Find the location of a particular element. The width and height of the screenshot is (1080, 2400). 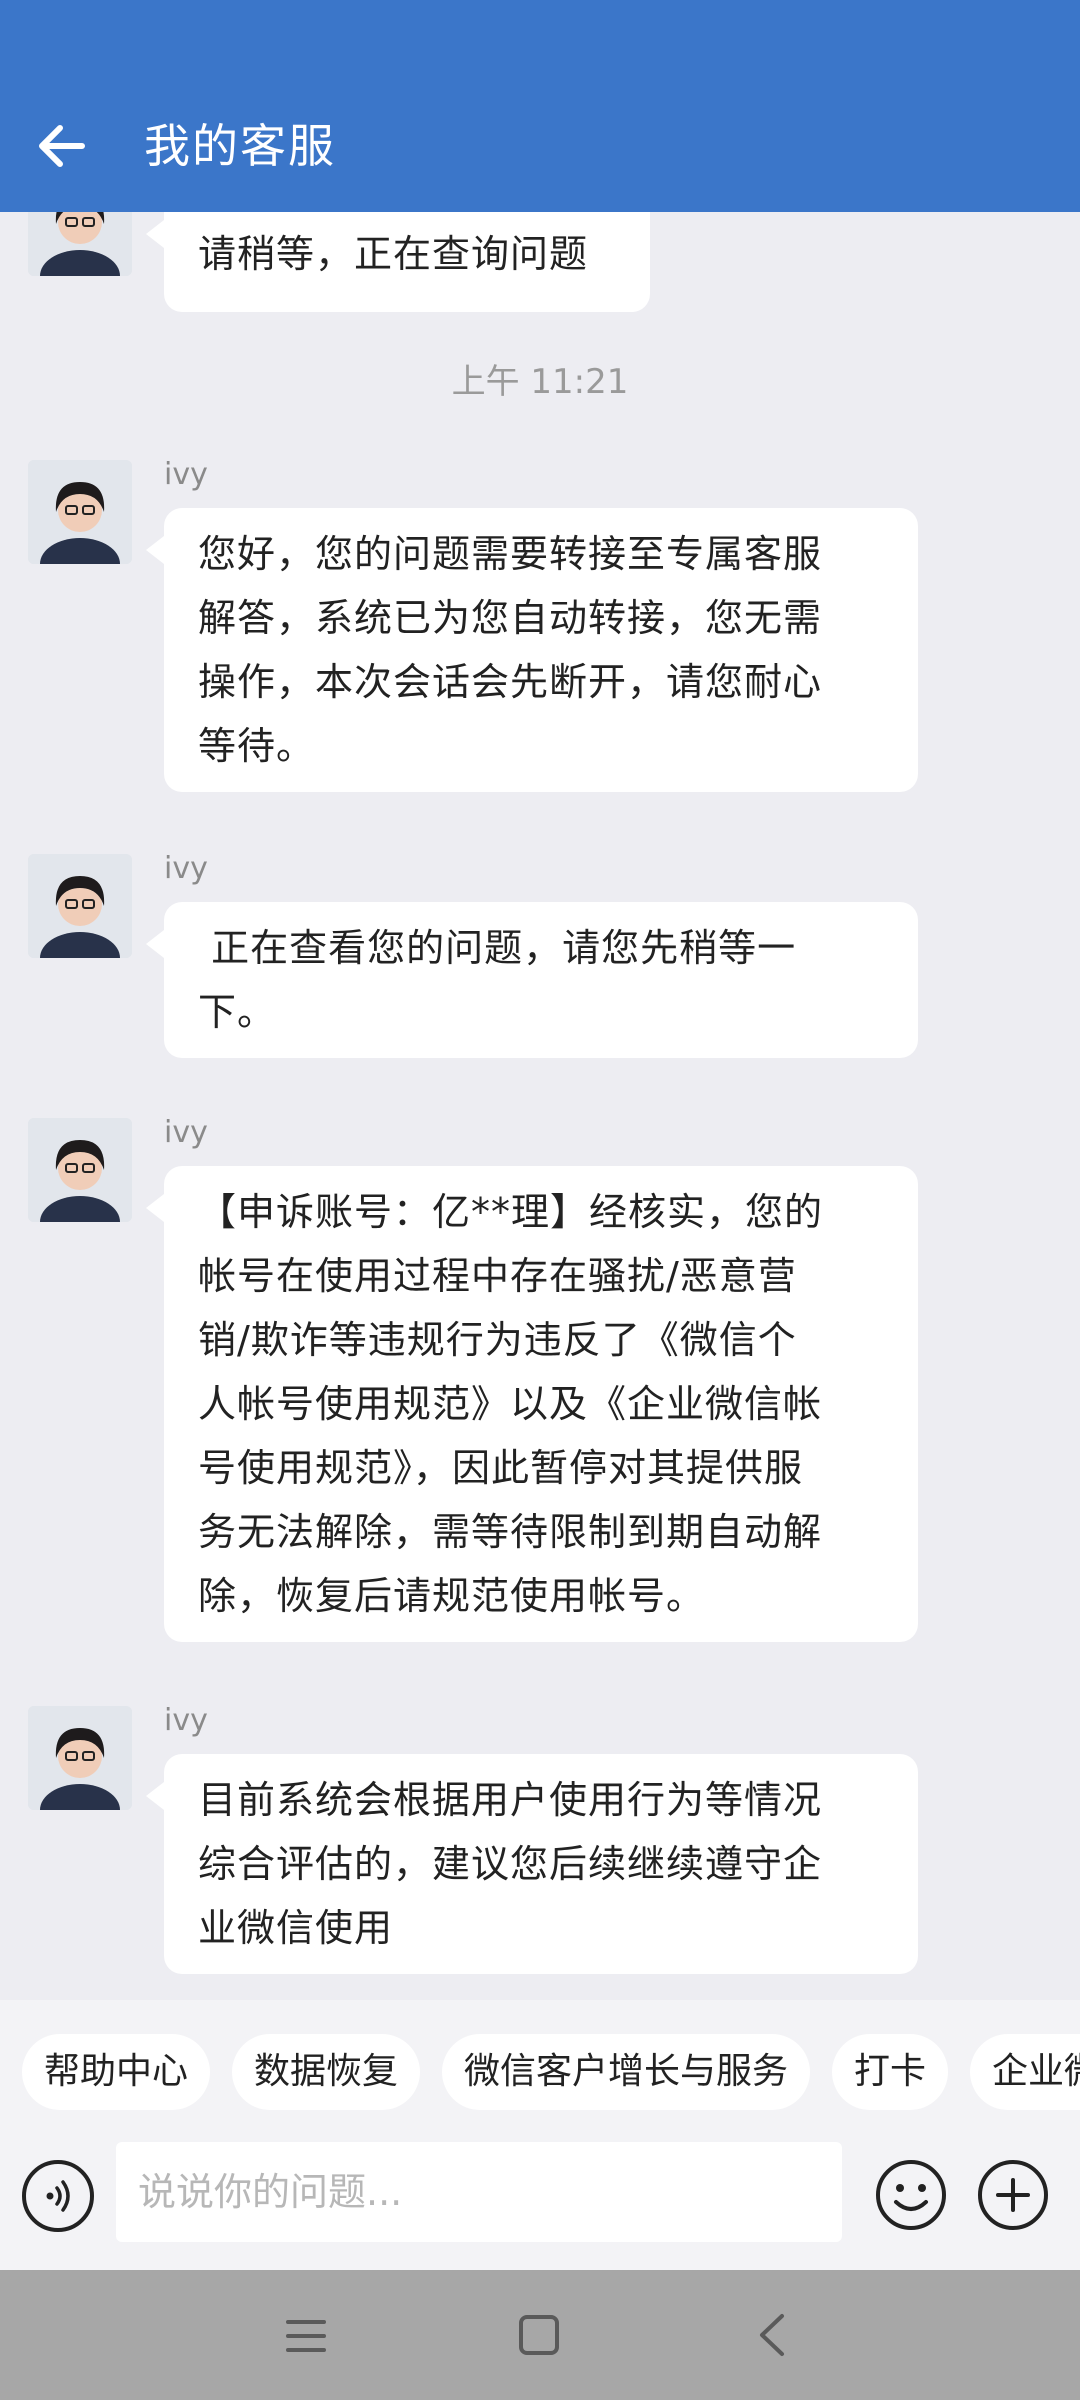

system-nav-bar is located at coordinates (540, 2335).